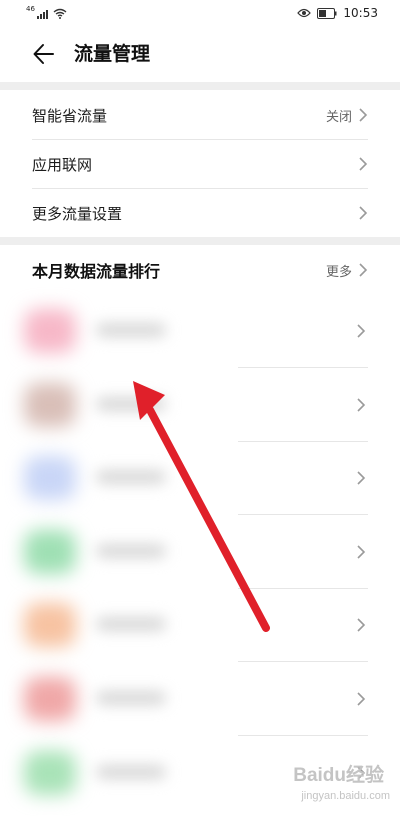 The height and width of the screenshot is (816, 400). What do you see at coordinates (77, 213) in the screenshot?
I see `more-data-settings-label: 更多流量设置` at bounding box center [77, 213].